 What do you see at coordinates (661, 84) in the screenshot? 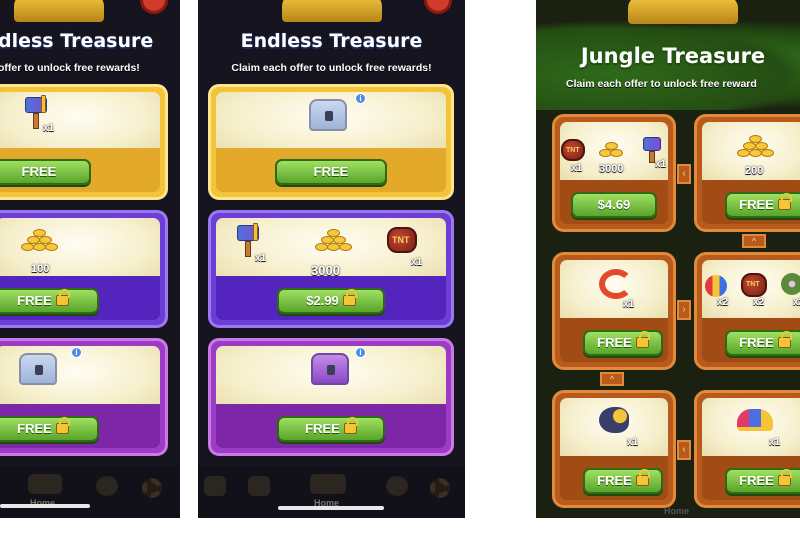
I see `page-subtitle: Claim each offer to unlock free reward` at bounding box center [661, 84].